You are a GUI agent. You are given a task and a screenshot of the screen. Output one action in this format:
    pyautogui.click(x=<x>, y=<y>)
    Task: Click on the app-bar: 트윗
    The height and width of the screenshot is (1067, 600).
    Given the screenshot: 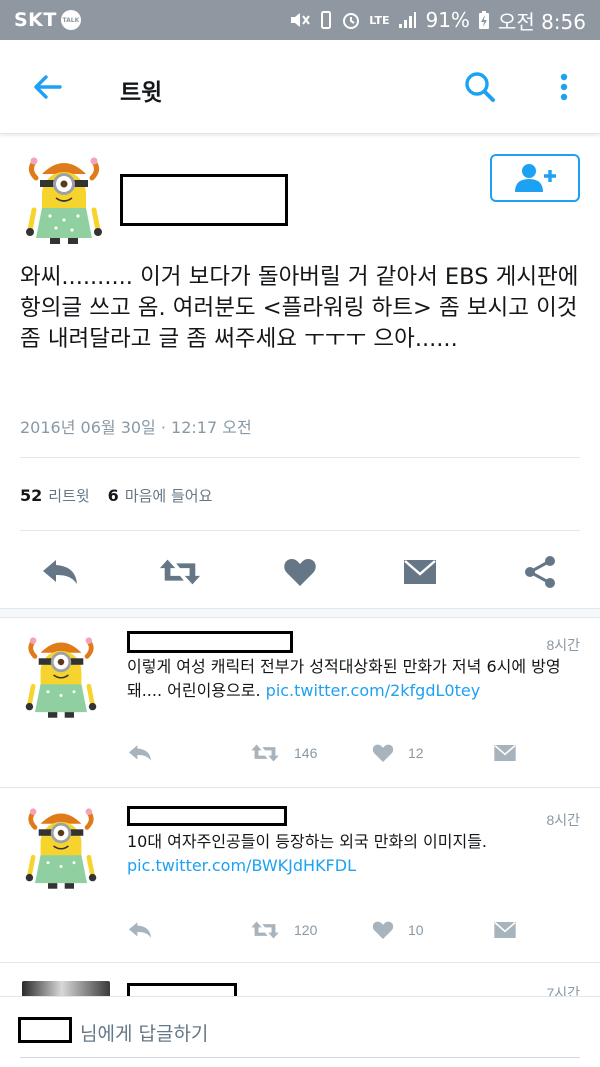 What is the action you would take?
    pyautogui.click(x=300, y=87)
    